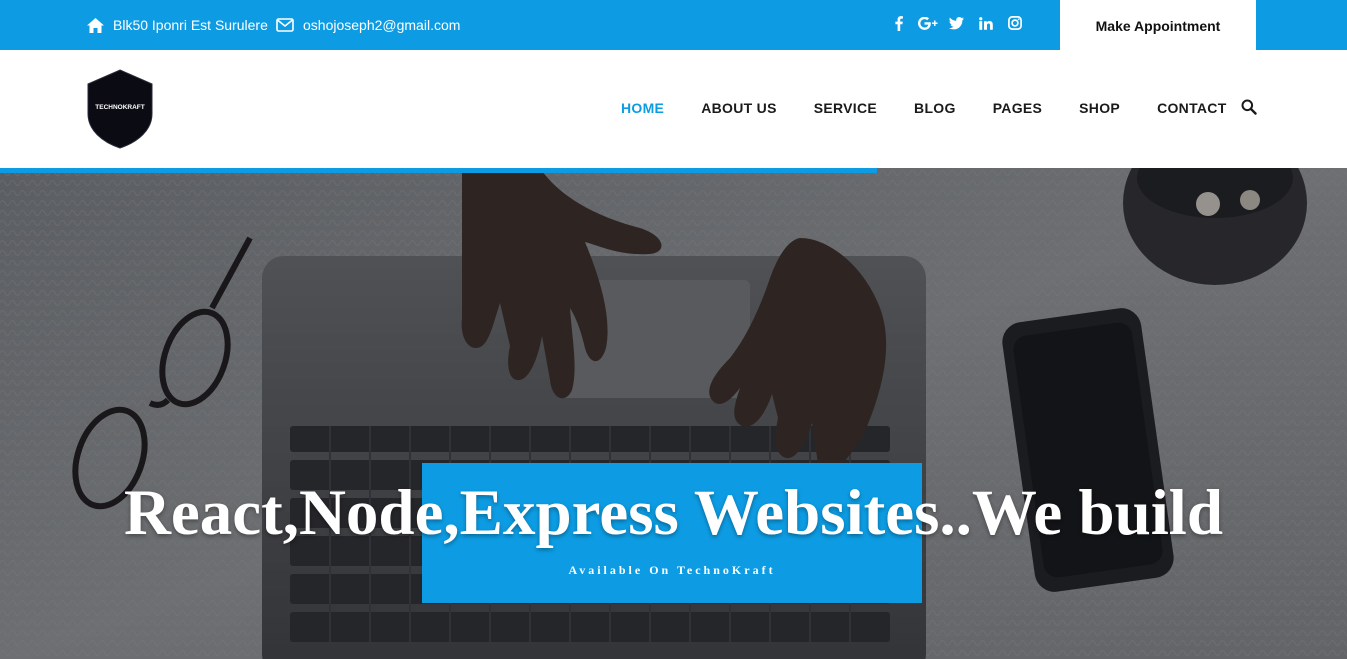 This screenshot has height=659, width=1347. What do you see at coordinates (739, 108) in the screenshot?
I see `nav-item-about-us: ABOUT US` at bounding box center [739, 108].